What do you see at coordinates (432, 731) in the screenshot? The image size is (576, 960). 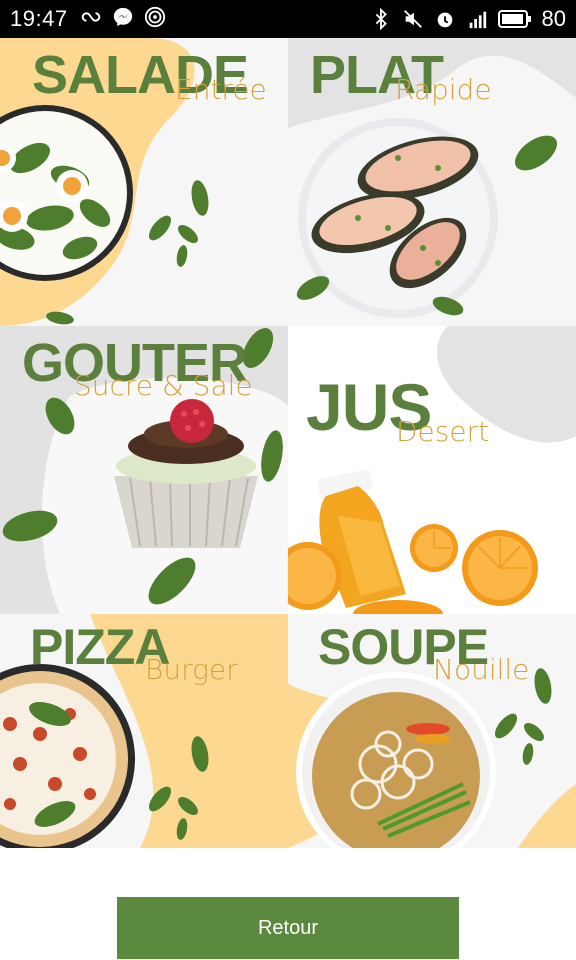 I see `menu-tile-soupe: SOUPE Nouille` at bounding box center [432, 731].